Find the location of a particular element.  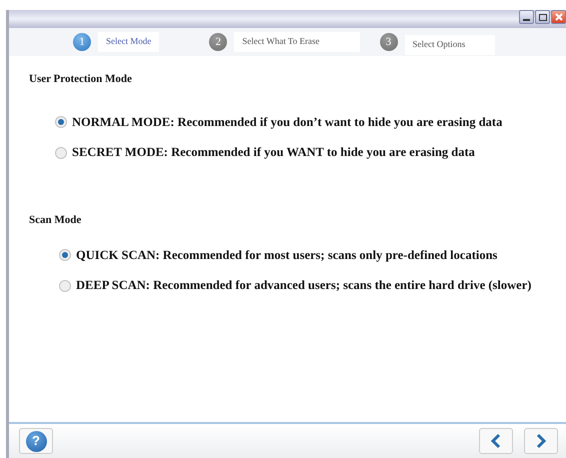

close-icon is located at coordinates (558, 17).